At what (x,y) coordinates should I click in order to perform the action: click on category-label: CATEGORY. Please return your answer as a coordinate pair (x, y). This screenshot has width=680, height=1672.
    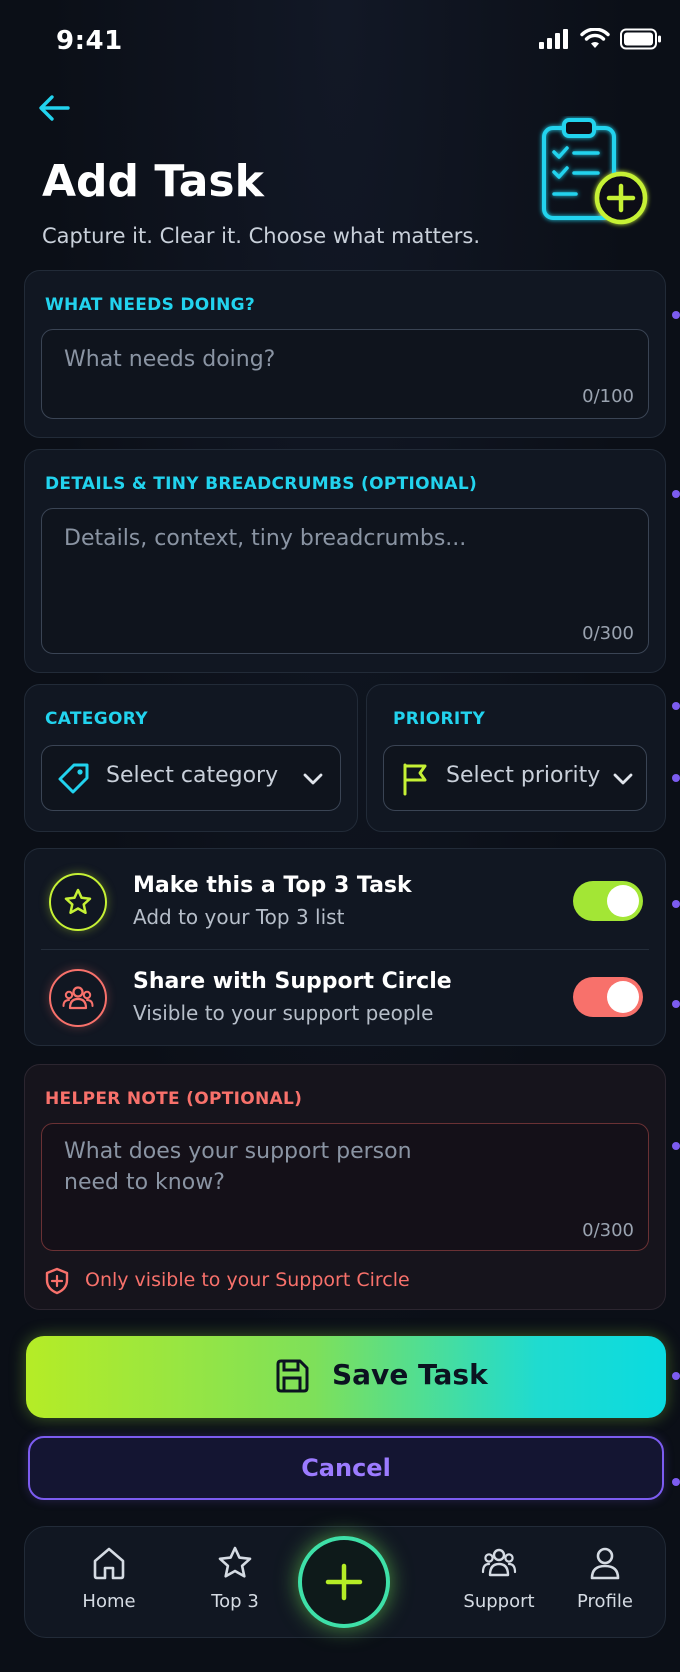
    Looking at the image, I should click on (96, 719).